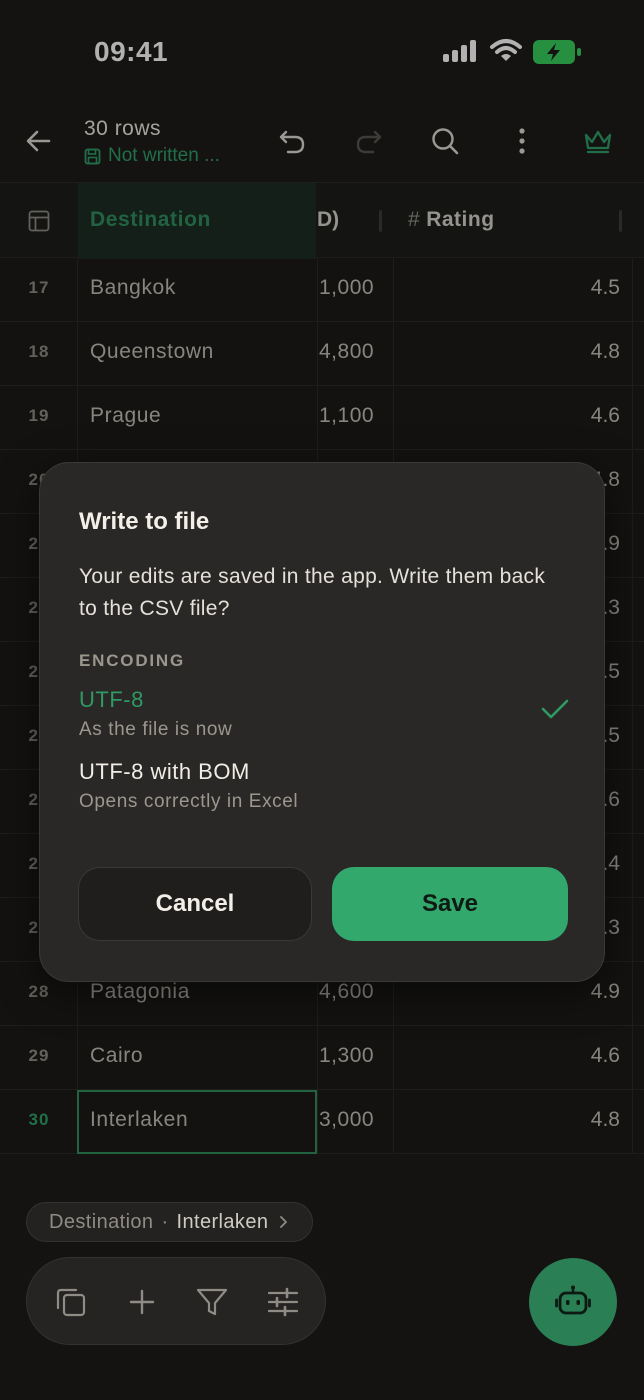 This screenshot has width=644, height=1400. Describe the element at coordinates (324, 717) in the screenshot. I see `encoding-option-utf8: UTF-8 As the file is now` at that location.